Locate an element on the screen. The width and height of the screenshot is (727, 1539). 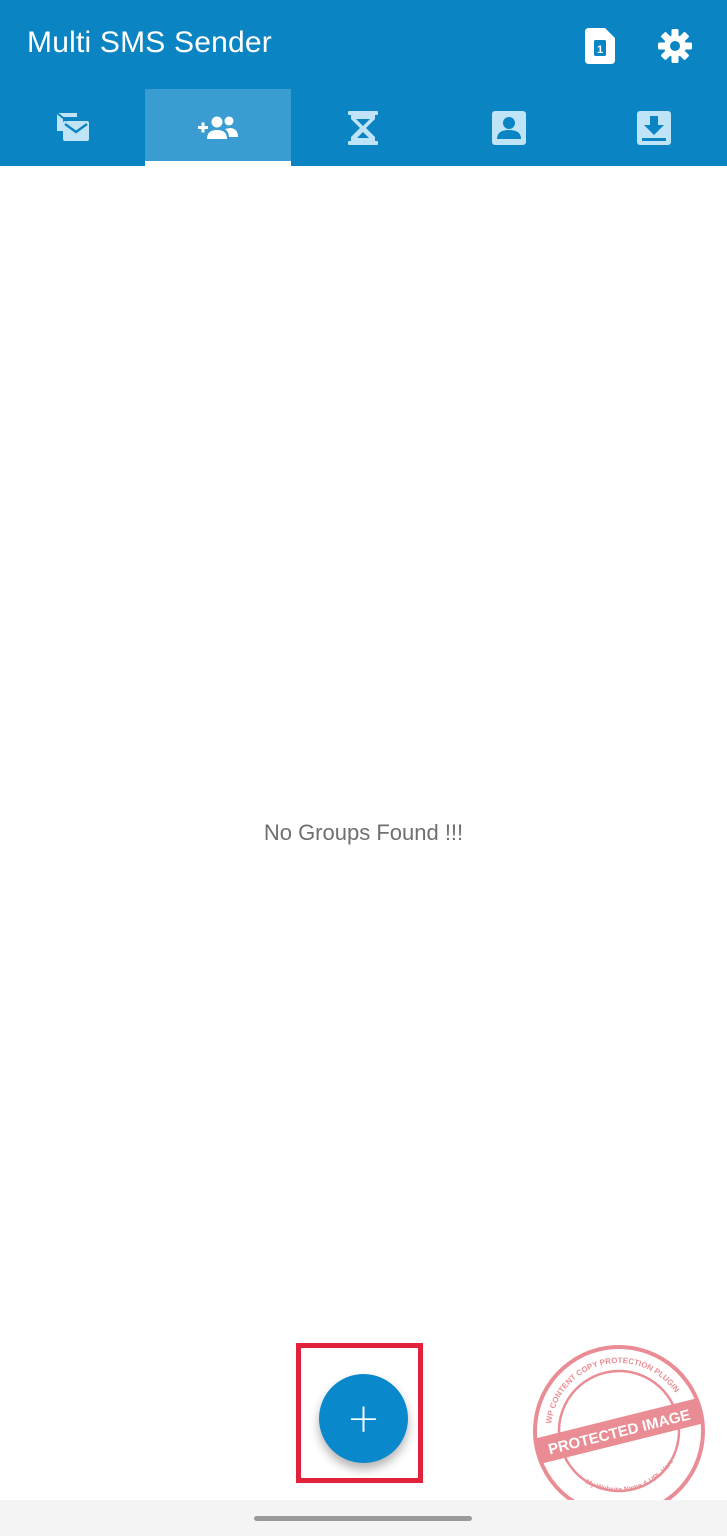
hourglass-icon is located at coordinates (363, 127).